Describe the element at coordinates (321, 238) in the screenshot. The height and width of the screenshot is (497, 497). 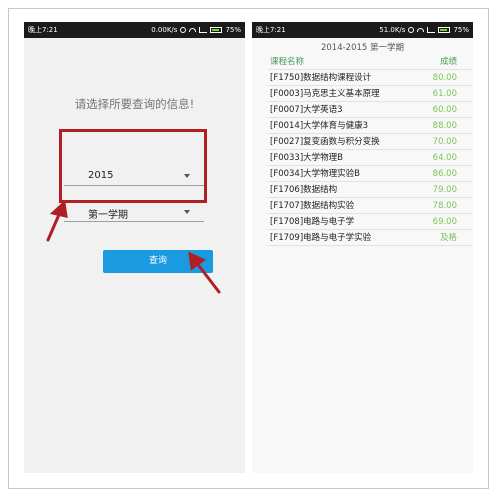
I see `course-name: [F1709]电路与电子学实验` at that location.